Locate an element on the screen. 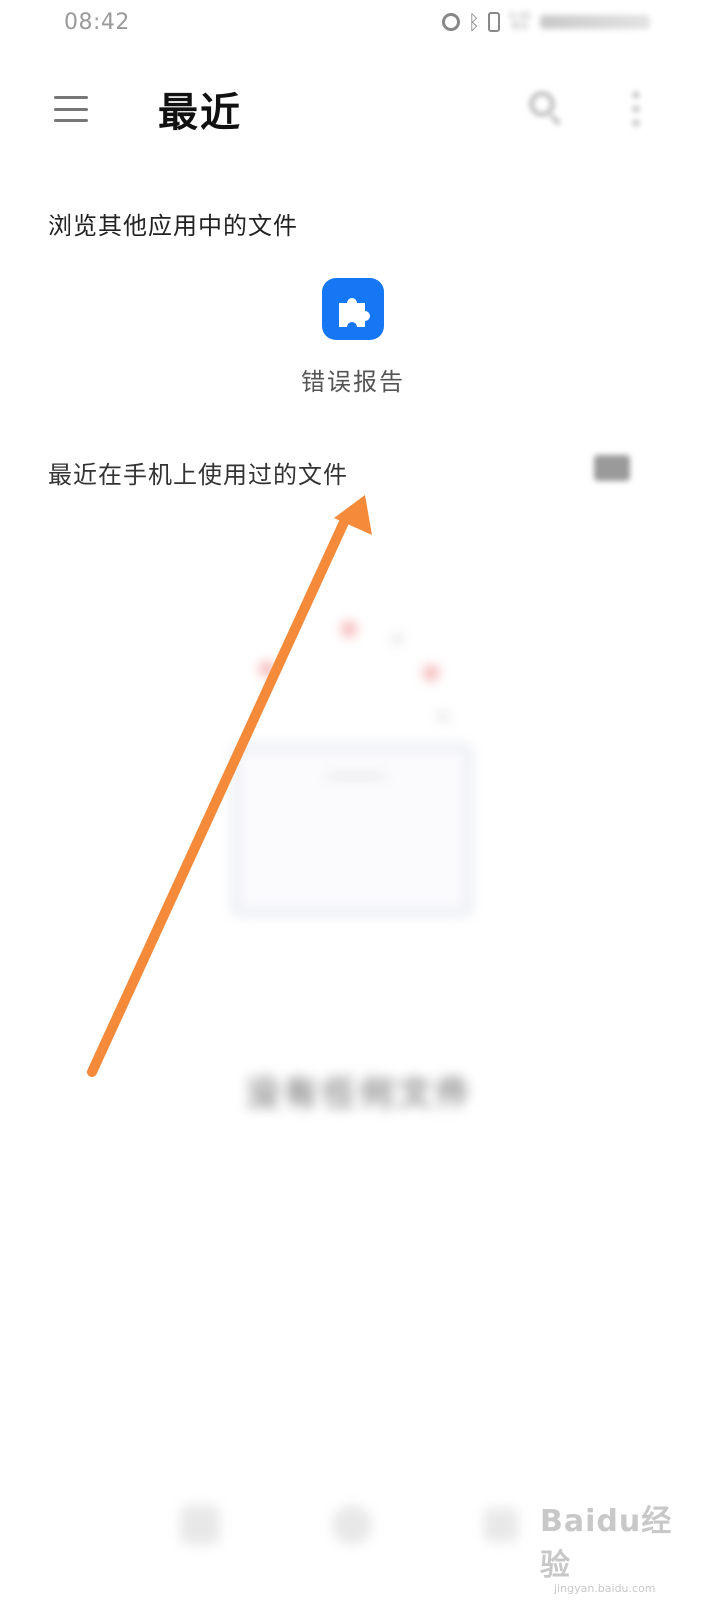  page-title: 最近 is located at coordinates (200, 112).